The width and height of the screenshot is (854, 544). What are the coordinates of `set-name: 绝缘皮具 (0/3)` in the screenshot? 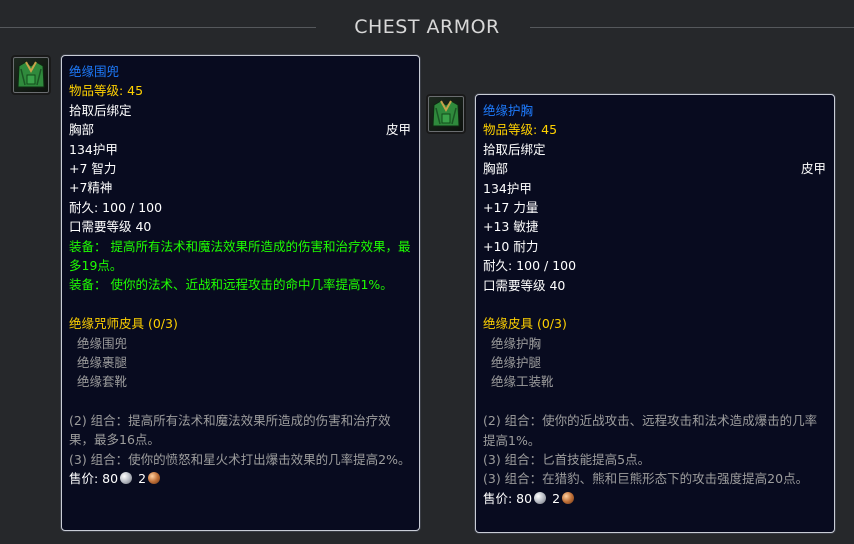 It's located at (525, 324).